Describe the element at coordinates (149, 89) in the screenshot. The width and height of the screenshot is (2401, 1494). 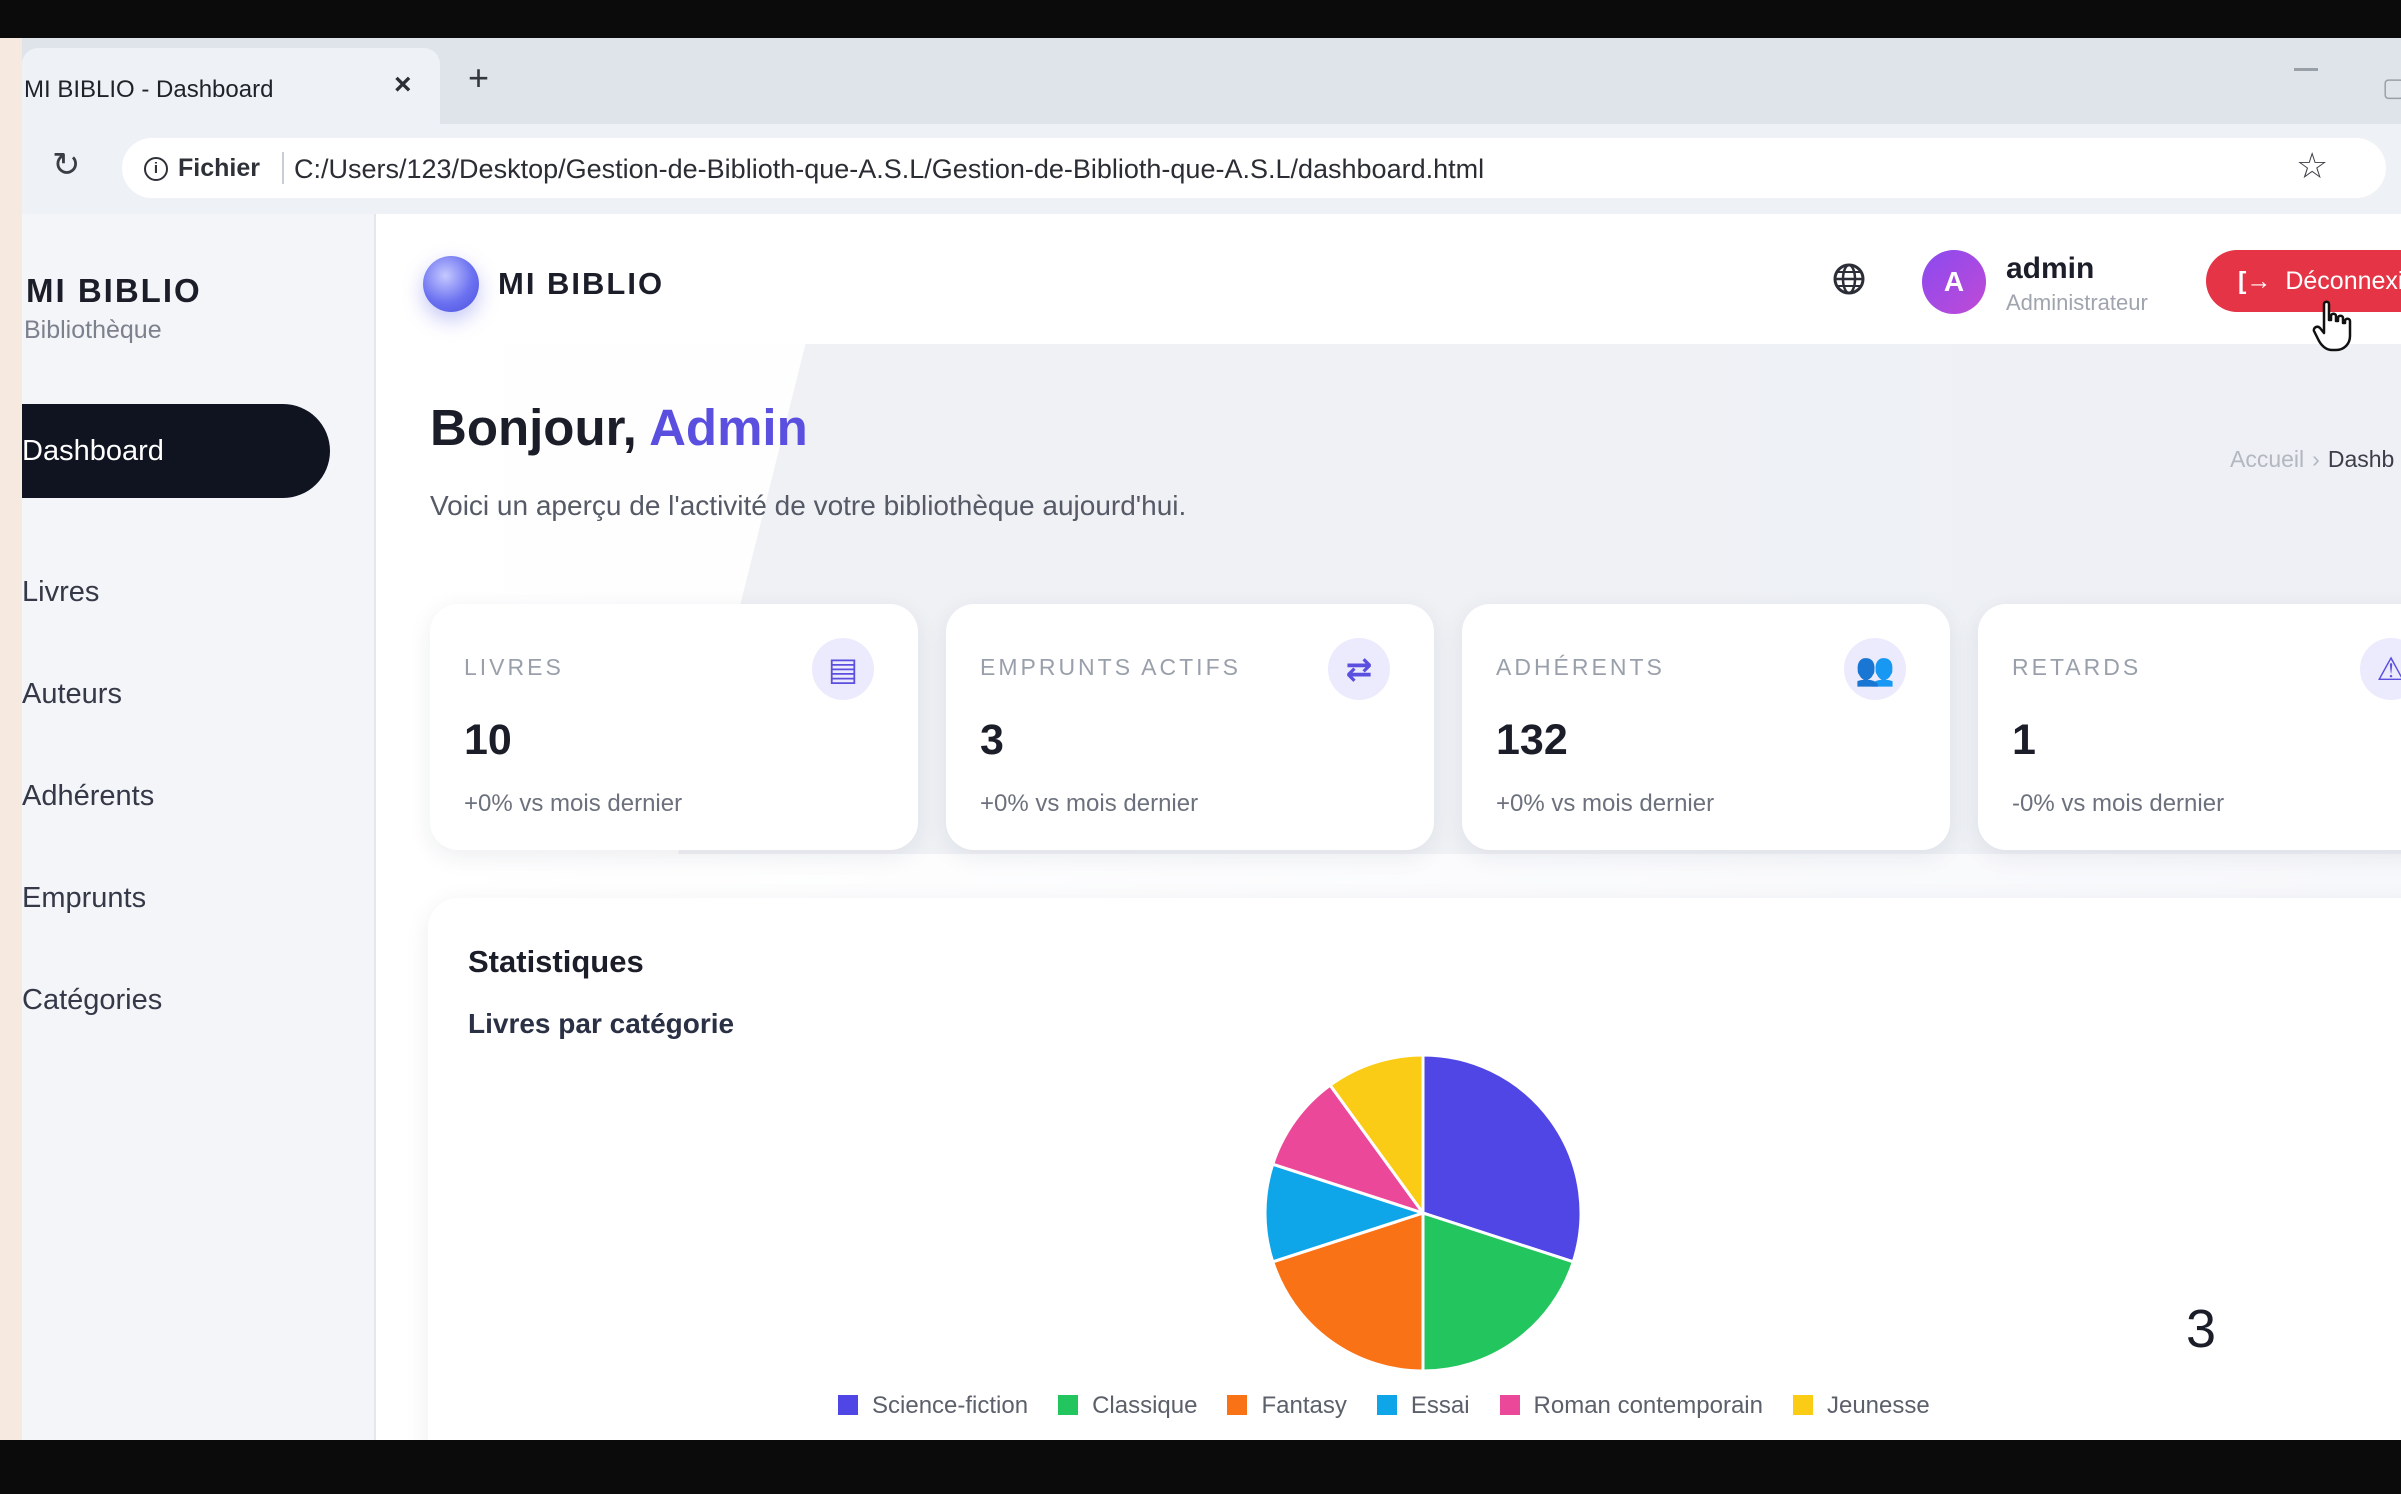
I see `tab-title: MI BIBLIO - Dashboard` at that location.